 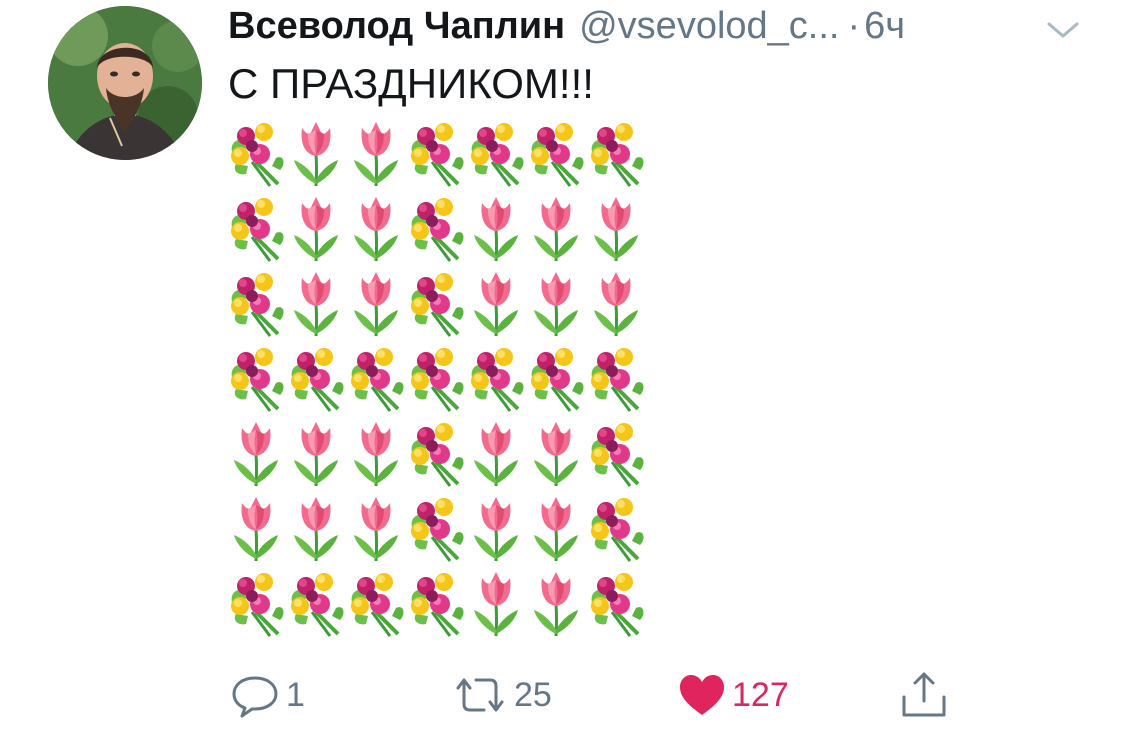 I want to click on retweet-button: 25, so click(x=502, y=695).